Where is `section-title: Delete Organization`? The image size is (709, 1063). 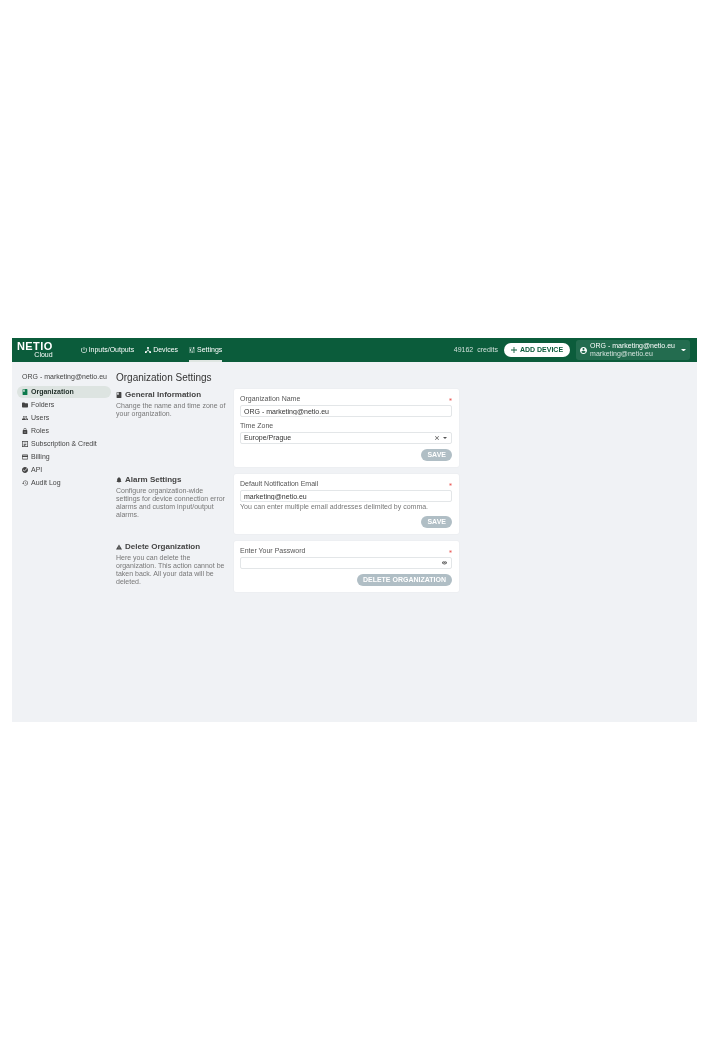 section-title: Delete Organization is located at coordinates (163, 546).